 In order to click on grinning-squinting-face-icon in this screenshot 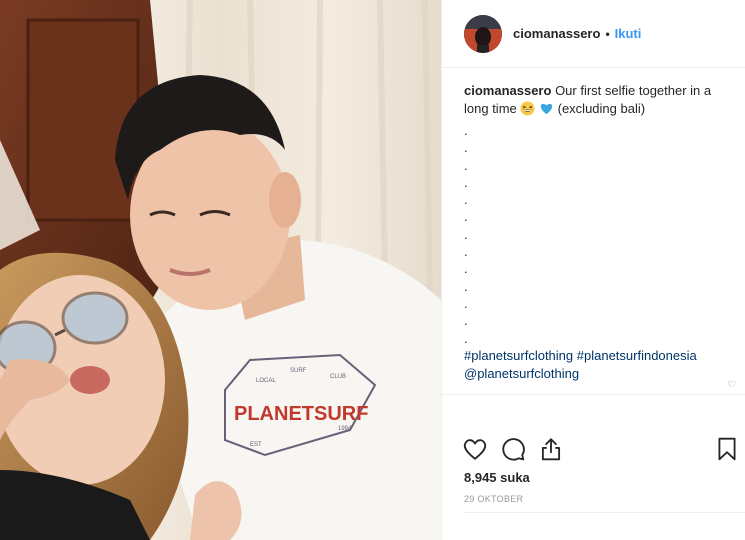, I will do `click(527, 108)`.